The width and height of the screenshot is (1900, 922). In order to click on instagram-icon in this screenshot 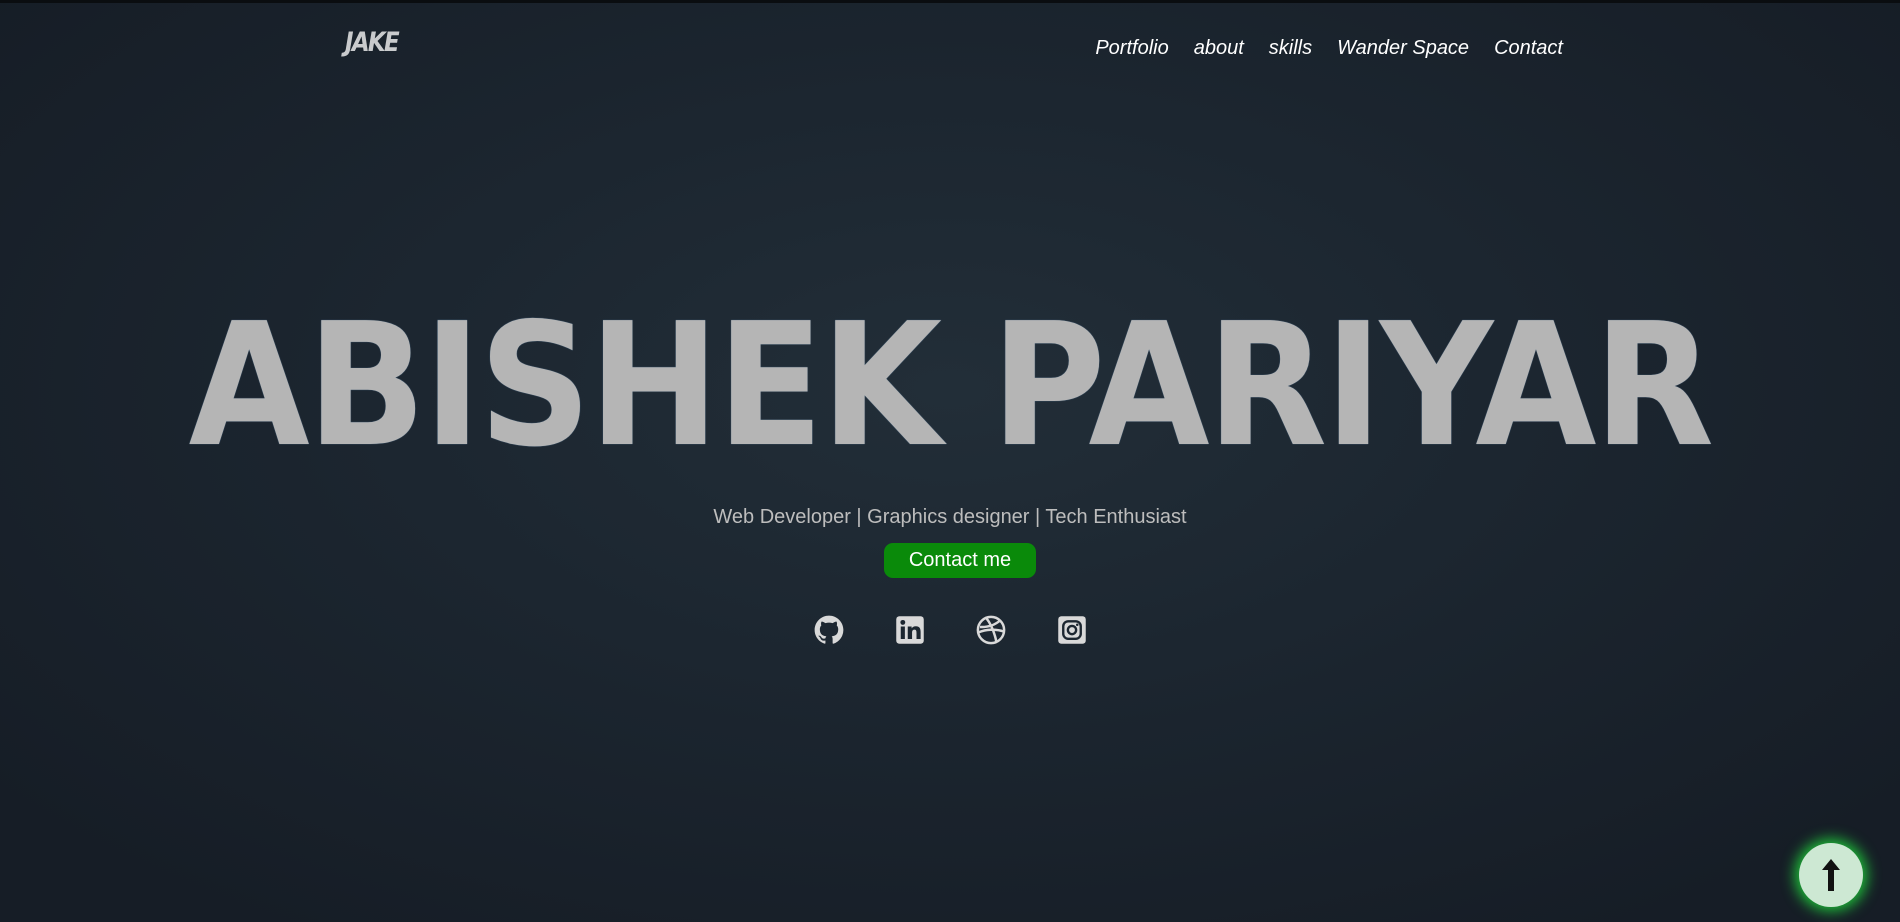, I will do `click(1072, 630)`.